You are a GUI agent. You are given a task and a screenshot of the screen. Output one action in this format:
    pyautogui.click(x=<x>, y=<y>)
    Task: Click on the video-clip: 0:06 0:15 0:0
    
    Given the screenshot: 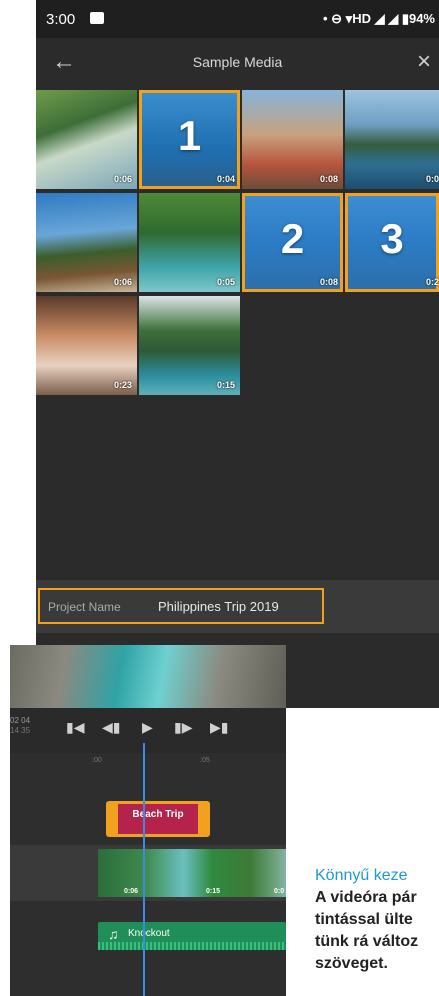 What is the action you would take?
    pyautogui.click(x=192, y=873)
    